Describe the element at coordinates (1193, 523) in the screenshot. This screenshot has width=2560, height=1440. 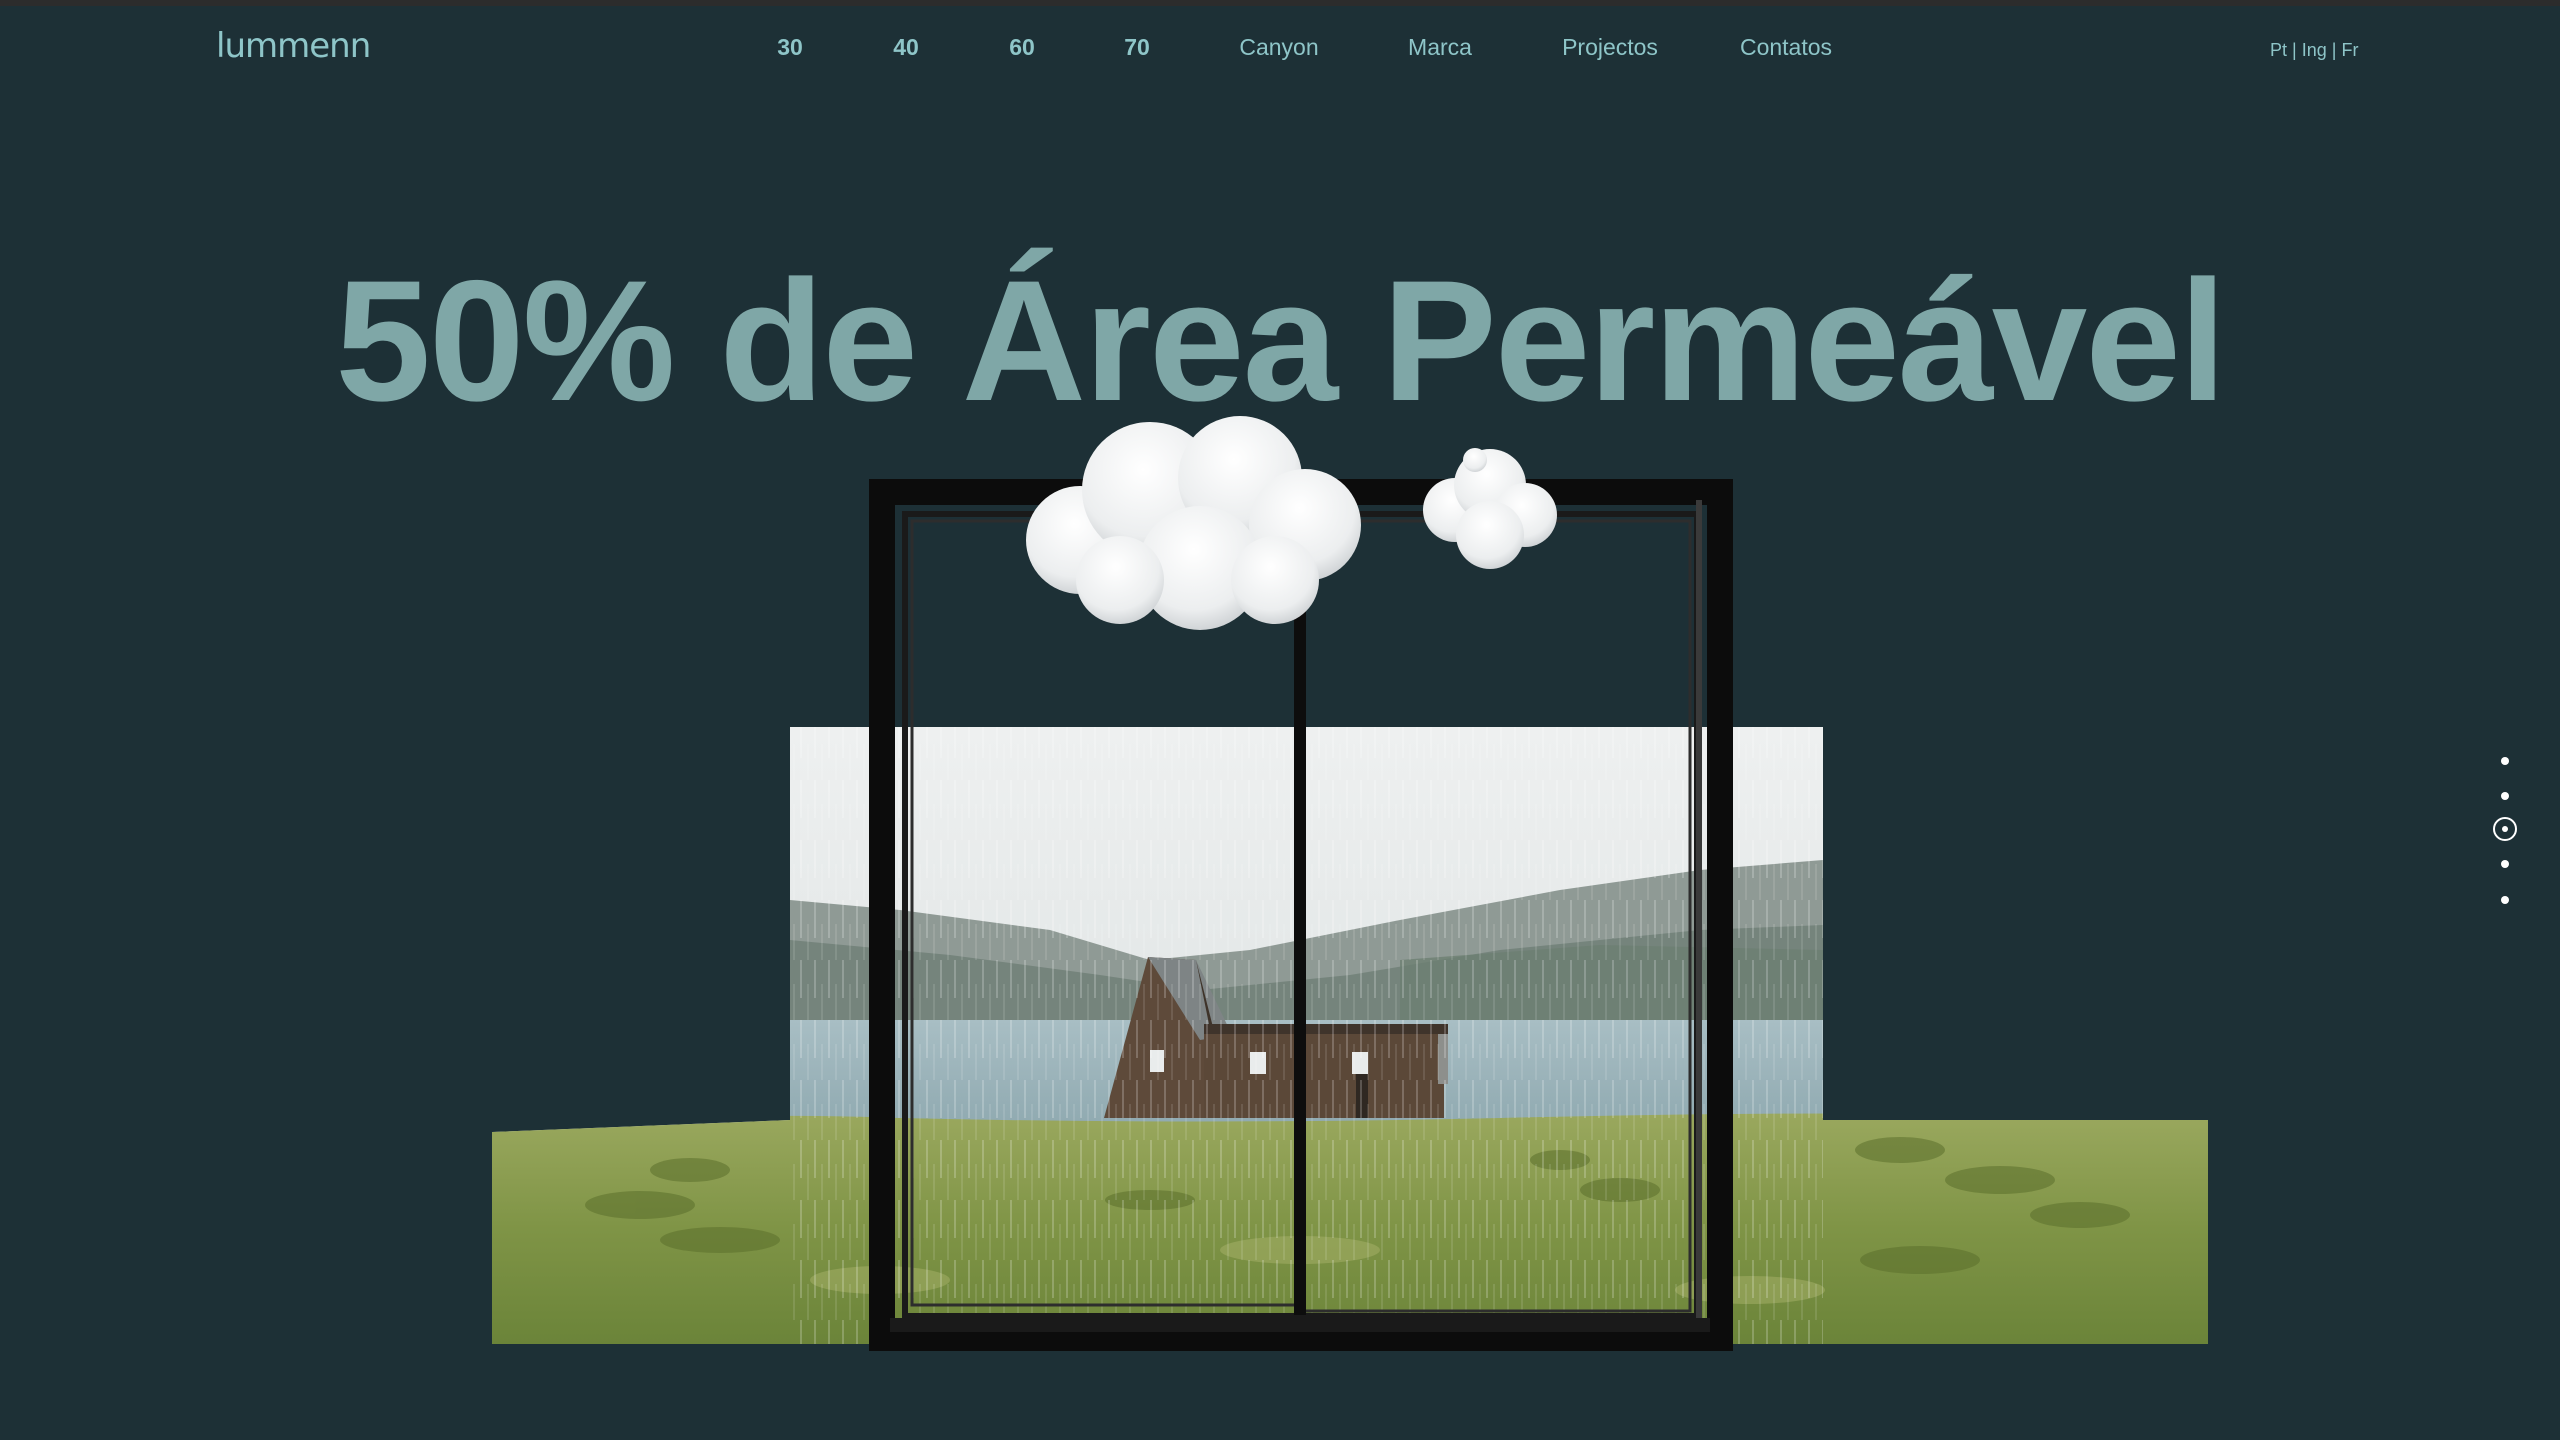
I see `cloud-large` at that location.